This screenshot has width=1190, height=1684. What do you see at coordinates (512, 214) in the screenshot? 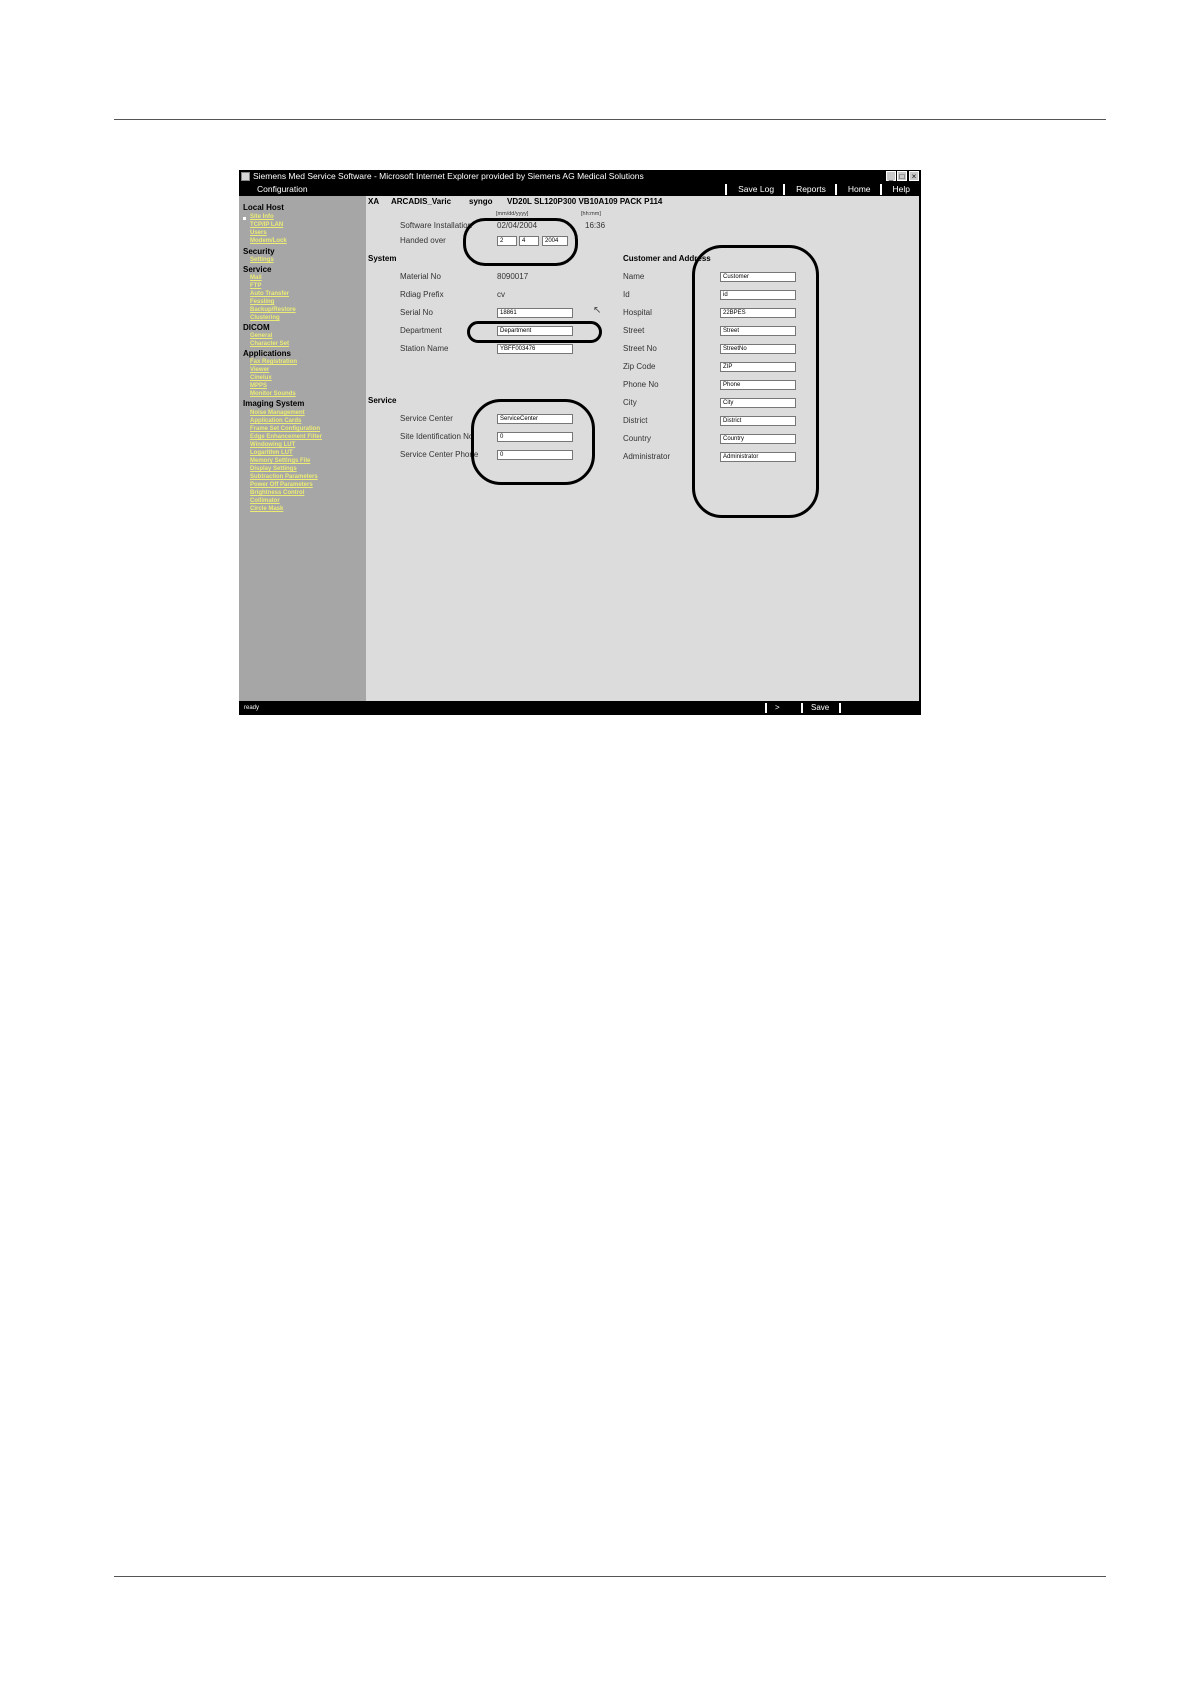
I see `date-format-hint: [mm/dd/yyyy]` at bounding box center [512, 214].